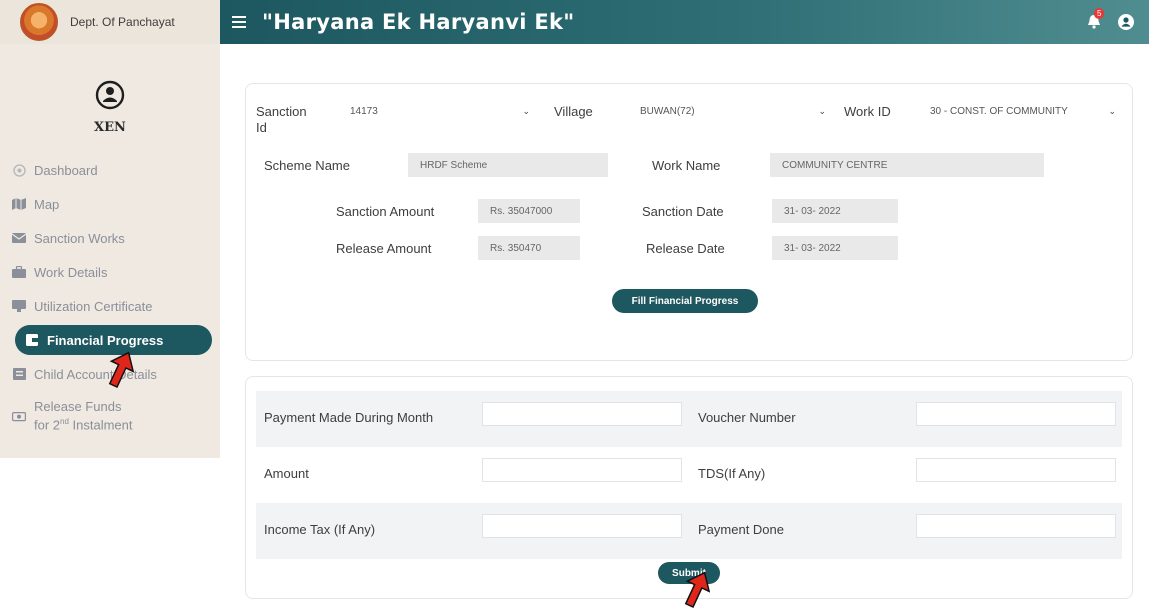 The image size is (1149, 608). I want to click on scheme-name-field: HRDF Scheme, so click(508, 165).